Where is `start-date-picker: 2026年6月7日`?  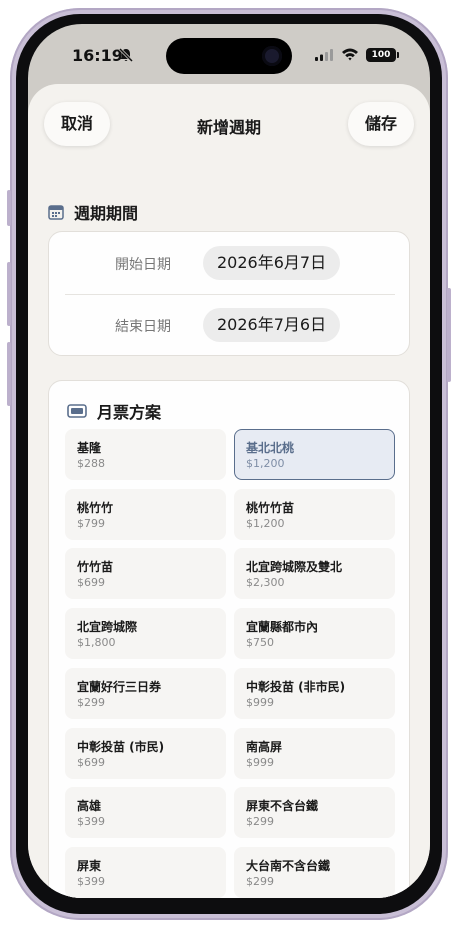
start-date-picker: 2026年6月7日 is located at coordinates (272, 263).